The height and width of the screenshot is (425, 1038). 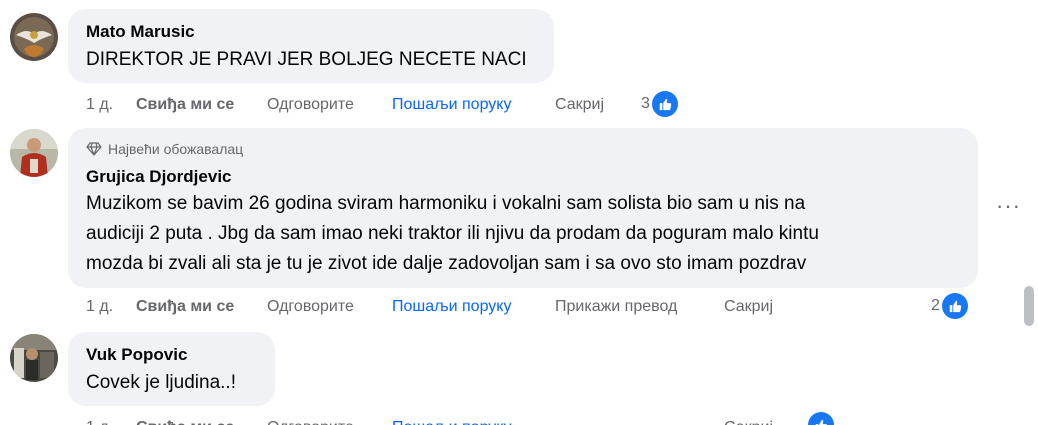 I want to click on reaction-summary: 3, so click(x=659, y=104).